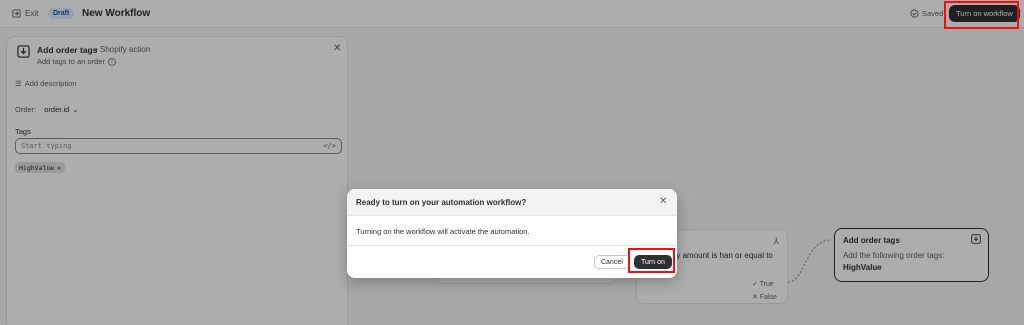 This screenshot has height=325, width=1024. What do you see at coordinates (612, 262) in the screenshot?
I see `cancel-button: Cancel` at bounding box center [612, 262].